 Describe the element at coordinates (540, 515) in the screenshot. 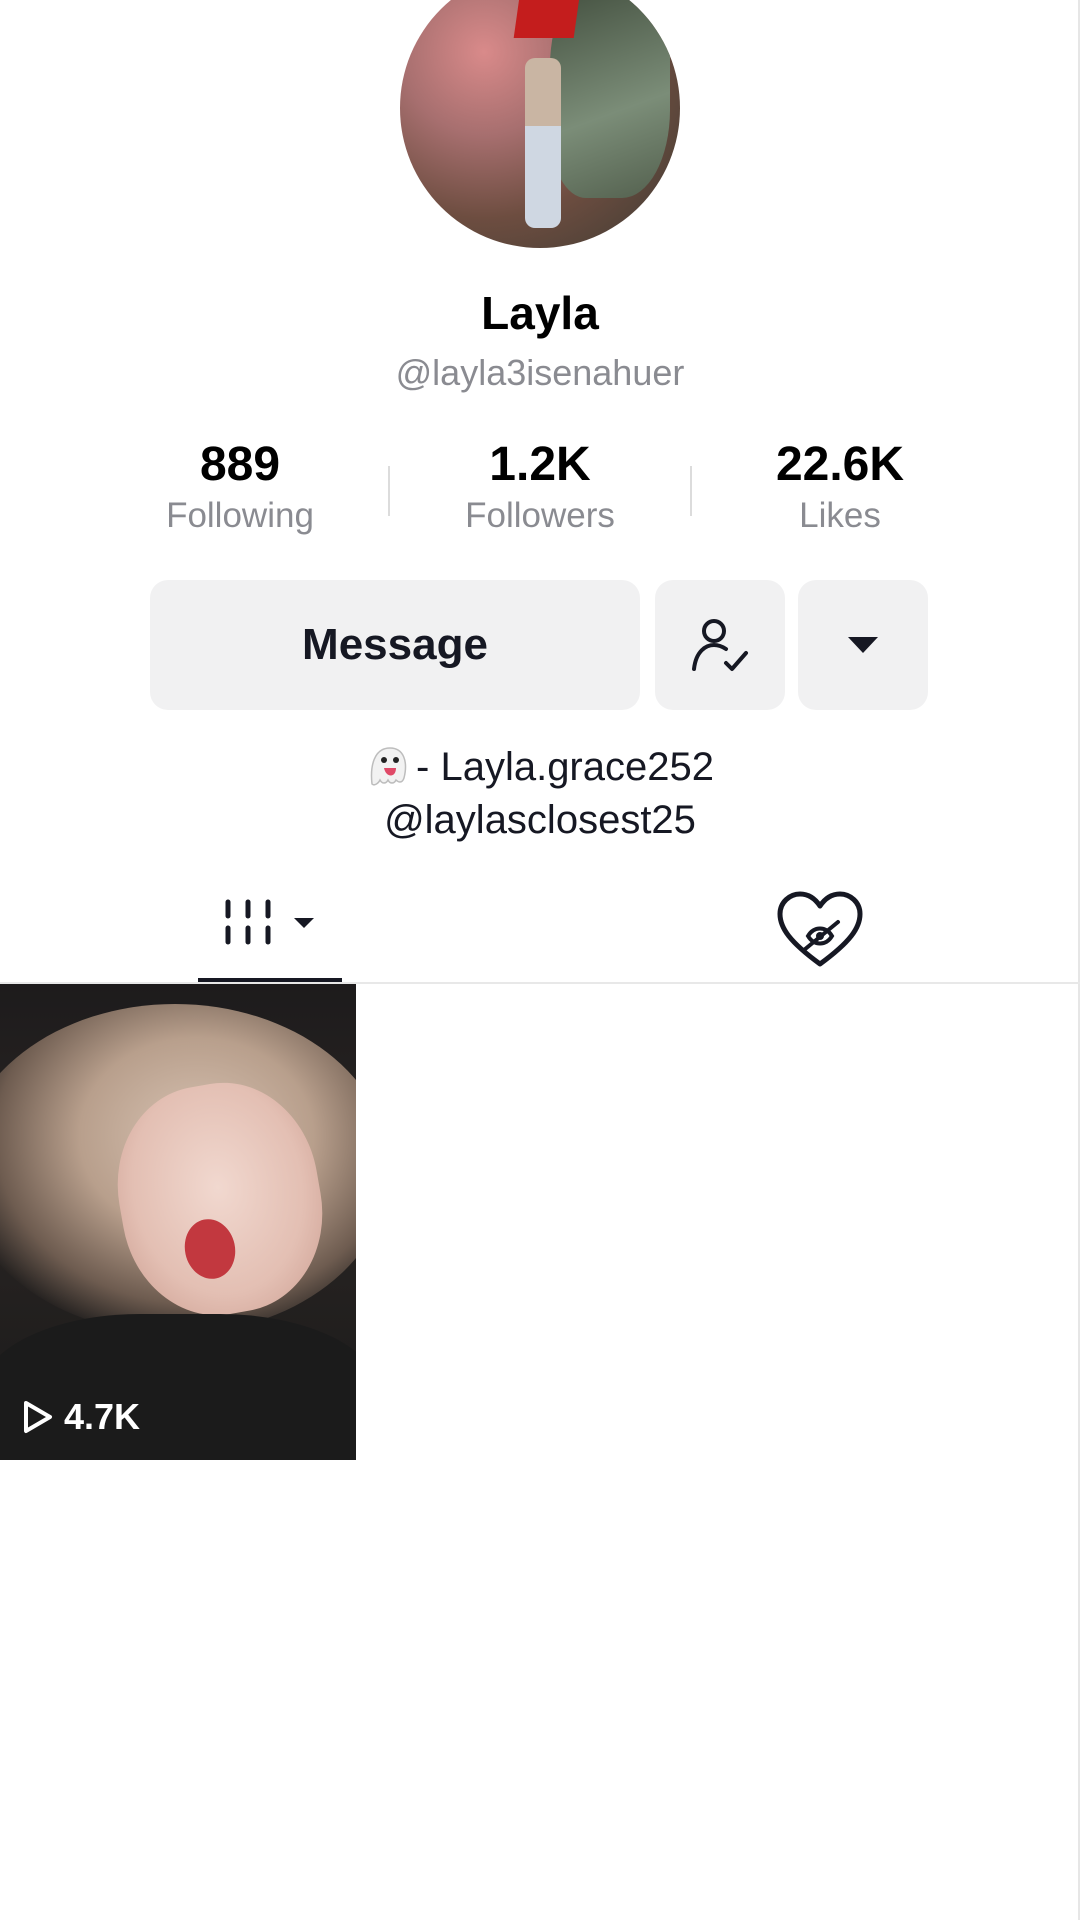

I see `followers-label: Followers` at that location.